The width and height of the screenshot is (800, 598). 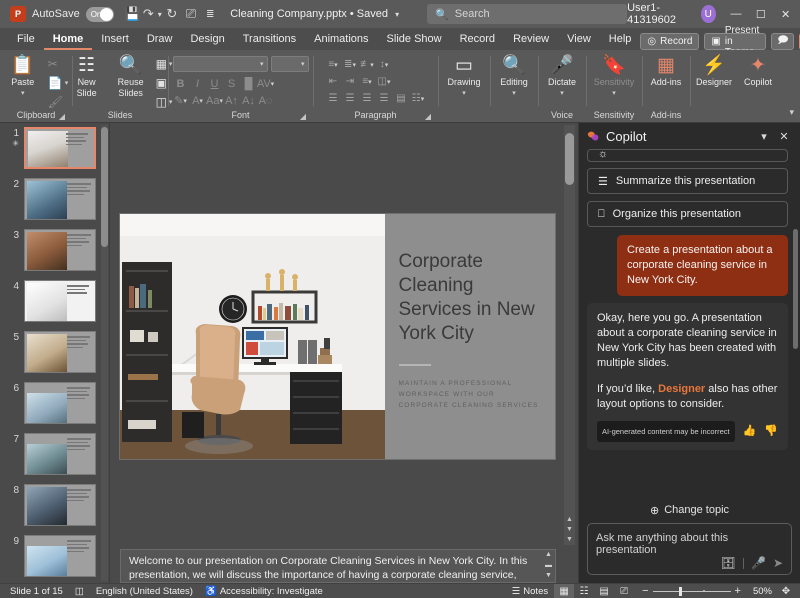 I want to click on notes-scroll-thumb: ▬, so click(x=548, y=565).